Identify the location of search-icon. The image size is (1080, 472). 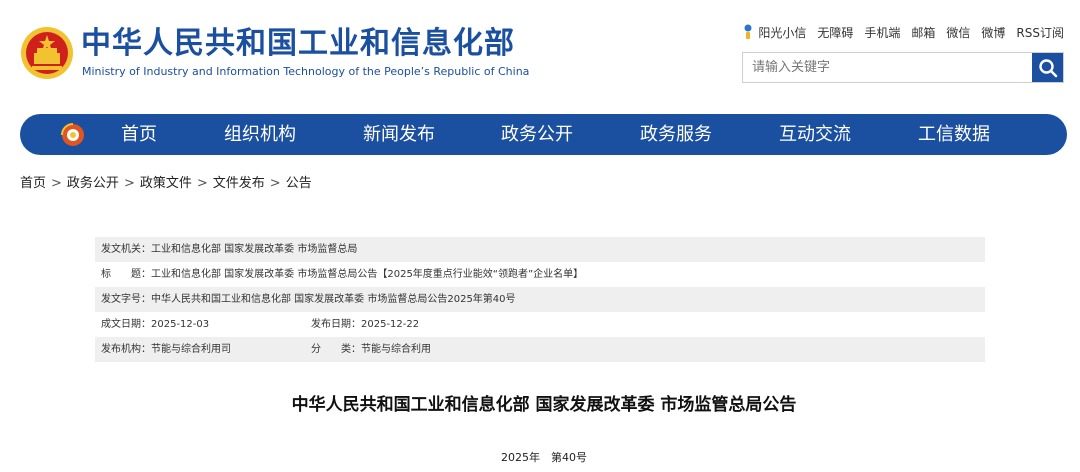
(1047, 67).